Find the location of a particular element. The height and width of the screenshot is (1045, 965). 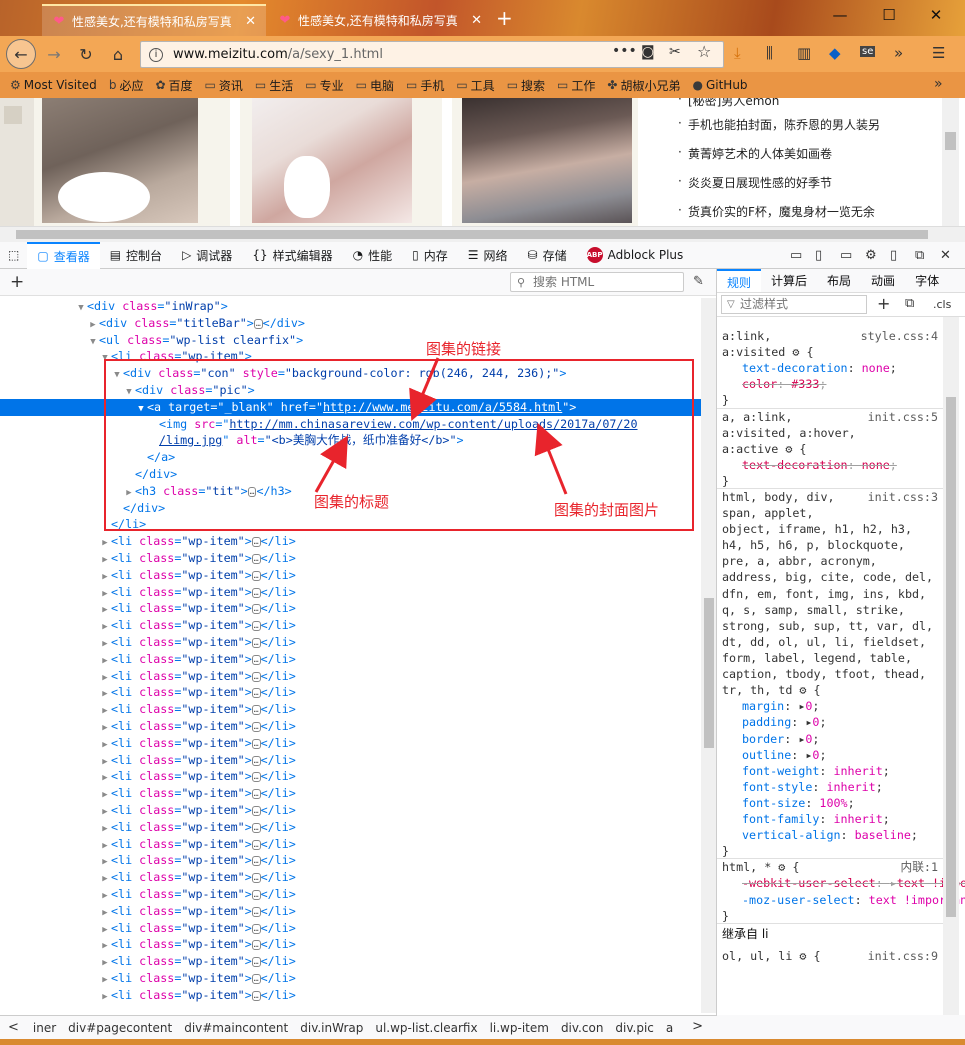

breadcrumb-item: iner is located at coordinates (44, 1028).